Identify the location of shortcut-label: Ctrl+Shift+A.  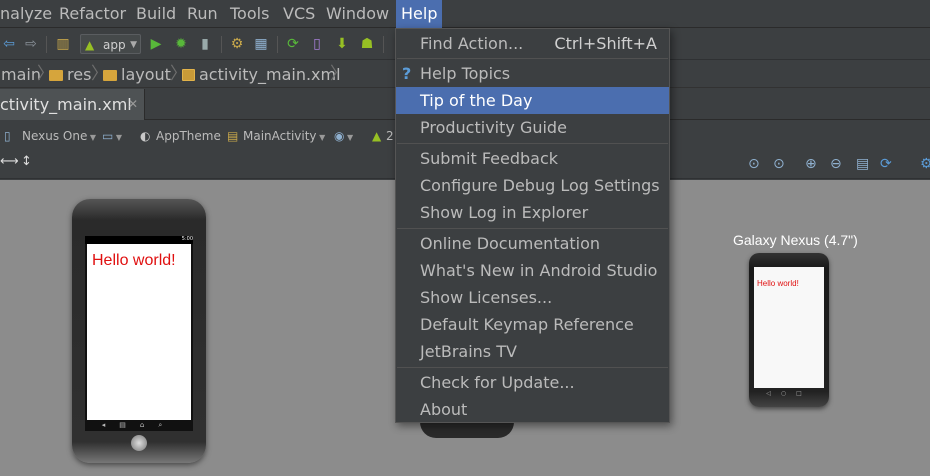
(605, 43).